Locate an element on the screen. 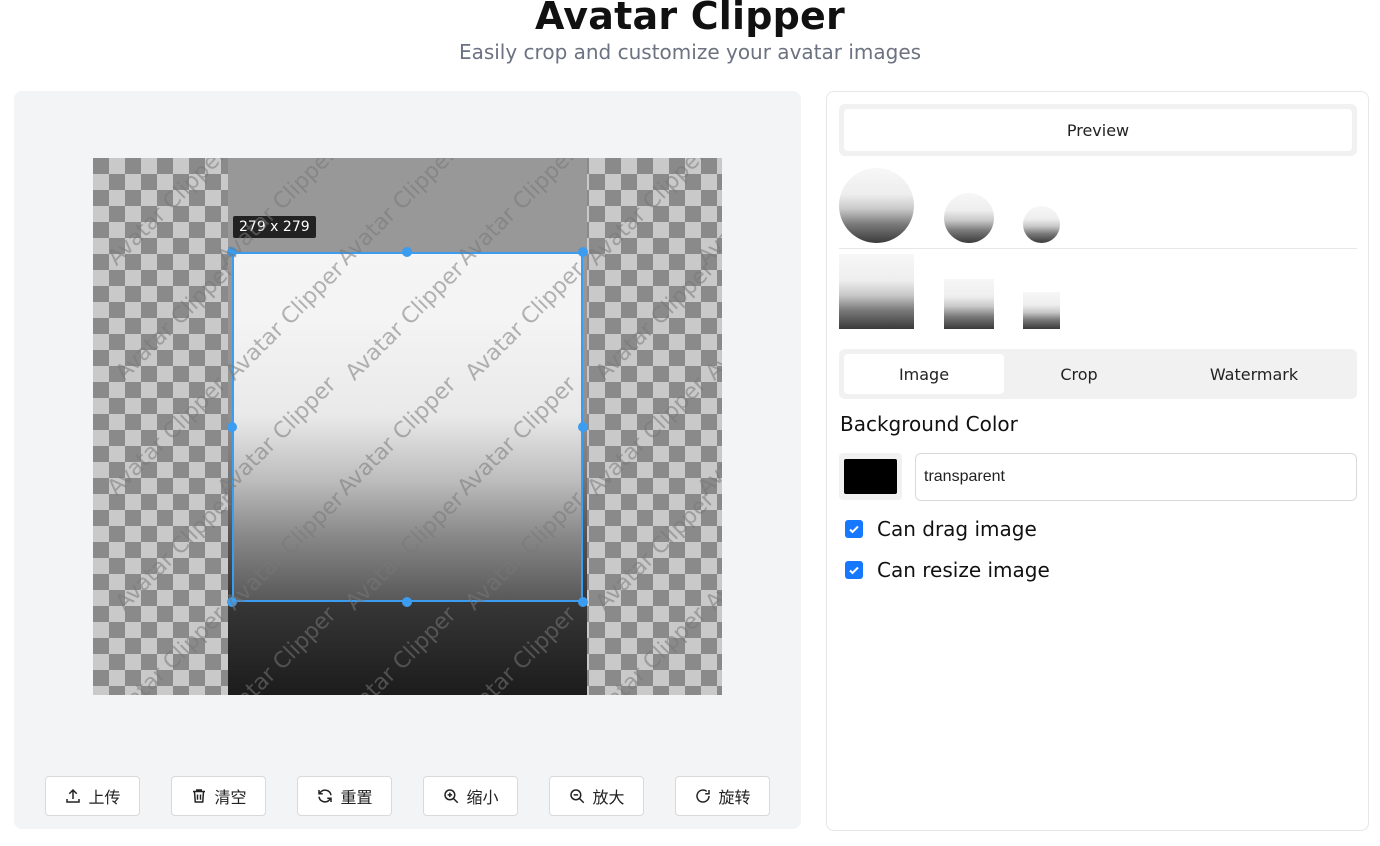  preview-square-medium is located at coordinates (969, 304).